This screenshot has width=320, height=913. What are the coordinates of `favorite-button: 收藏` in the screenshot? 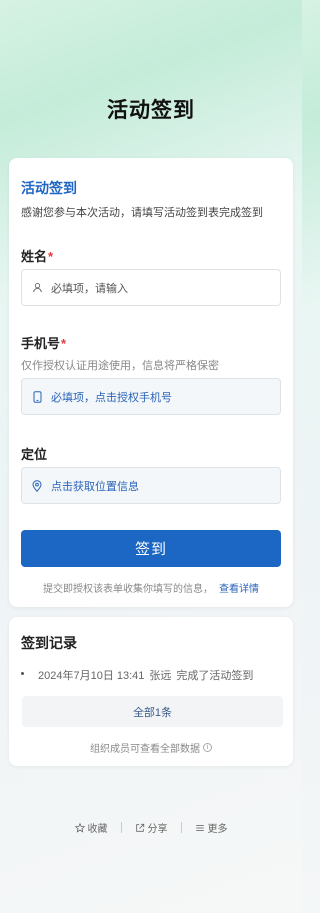 It's located at (91, 827).